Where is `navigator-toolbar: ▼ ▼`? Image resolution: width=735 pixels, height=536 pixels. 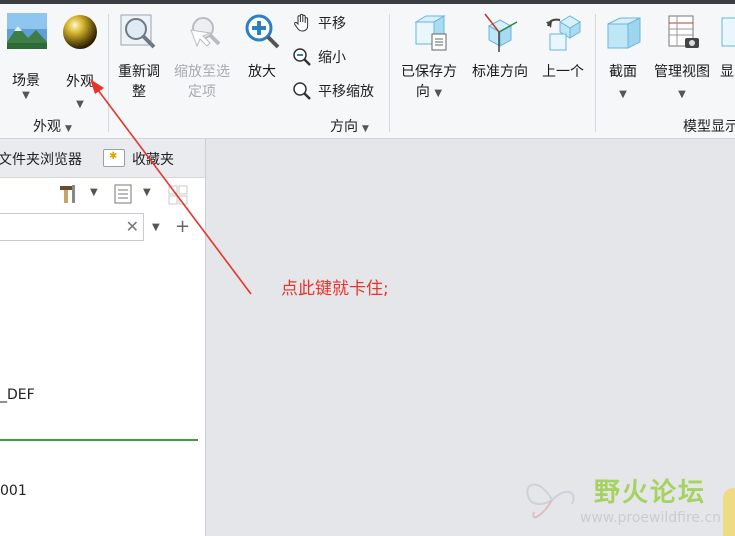
navigator-toolbar: ▼ ▼ is located at coordinates (102, 194).